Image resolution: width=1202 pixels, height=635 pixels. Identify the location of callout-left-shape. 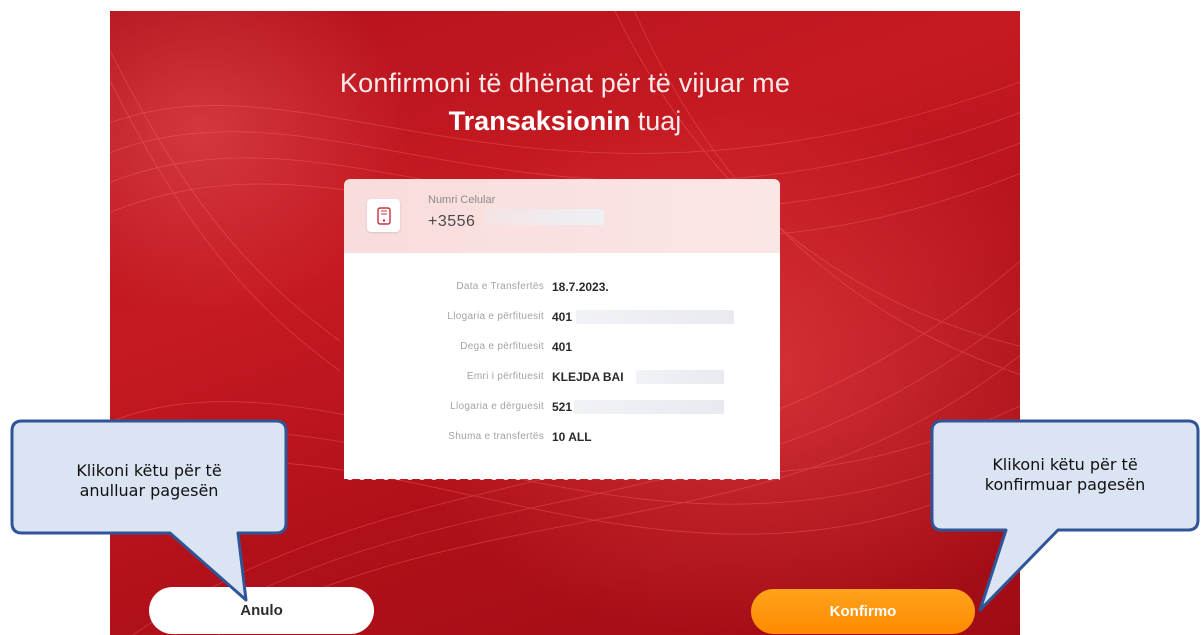
(149, 510).